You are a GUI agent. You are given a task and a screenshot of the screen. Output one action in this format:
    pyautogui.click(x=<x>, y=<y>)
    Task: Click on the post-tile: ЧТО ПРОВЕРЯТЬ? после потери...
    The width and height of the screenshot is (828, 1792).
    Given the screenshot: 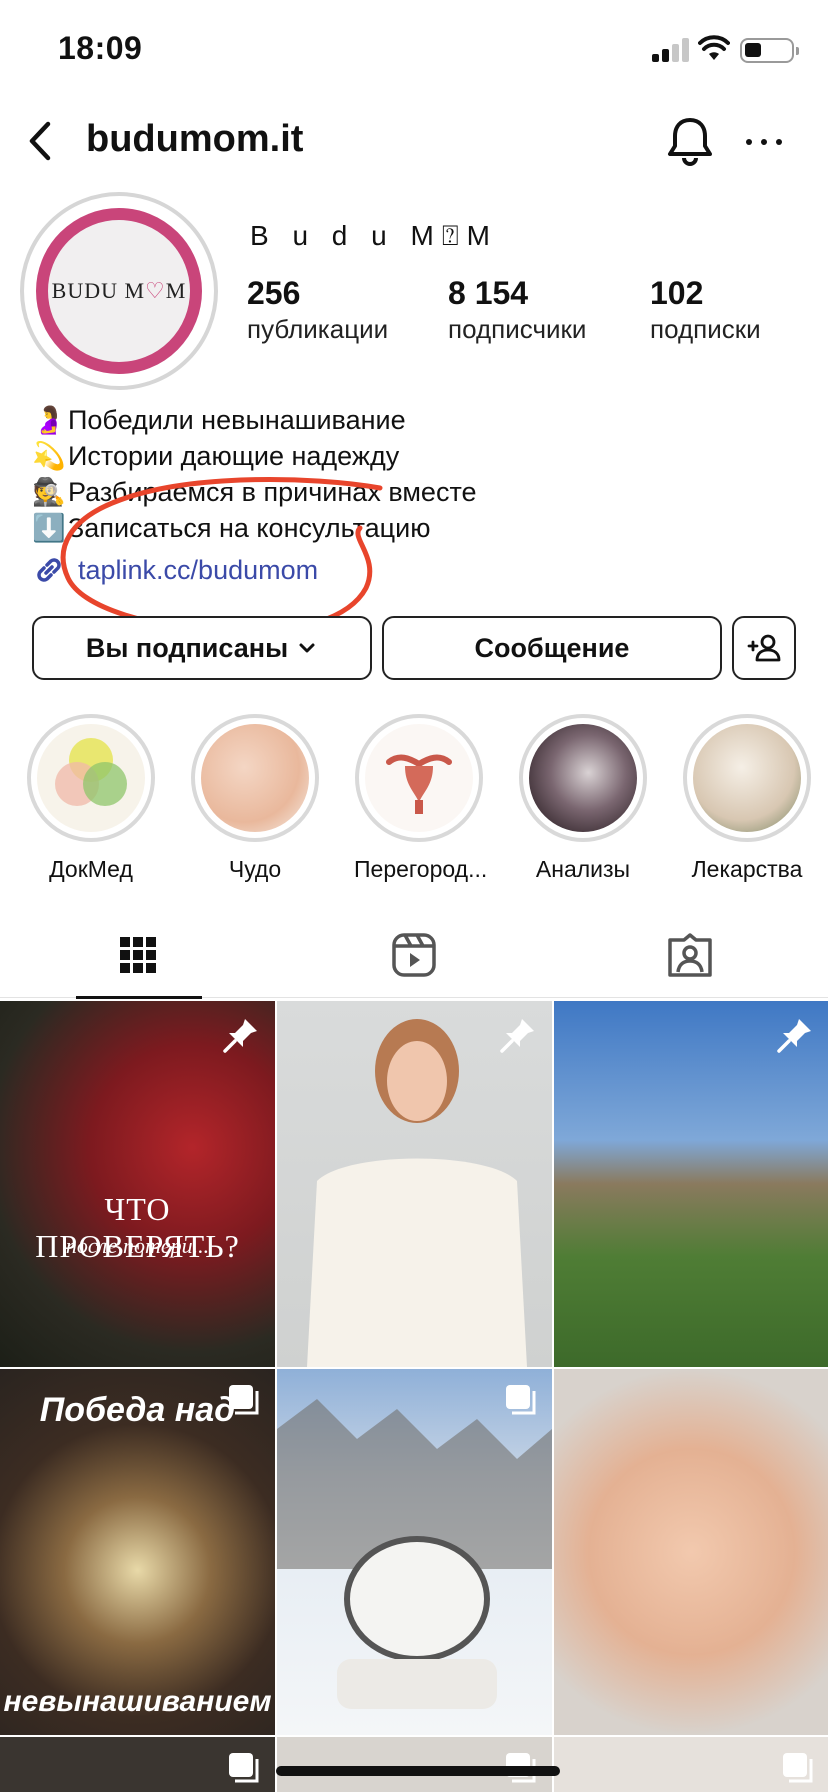 What is the action you would take?
    pyautogui.click(x=137, y=1184)
    